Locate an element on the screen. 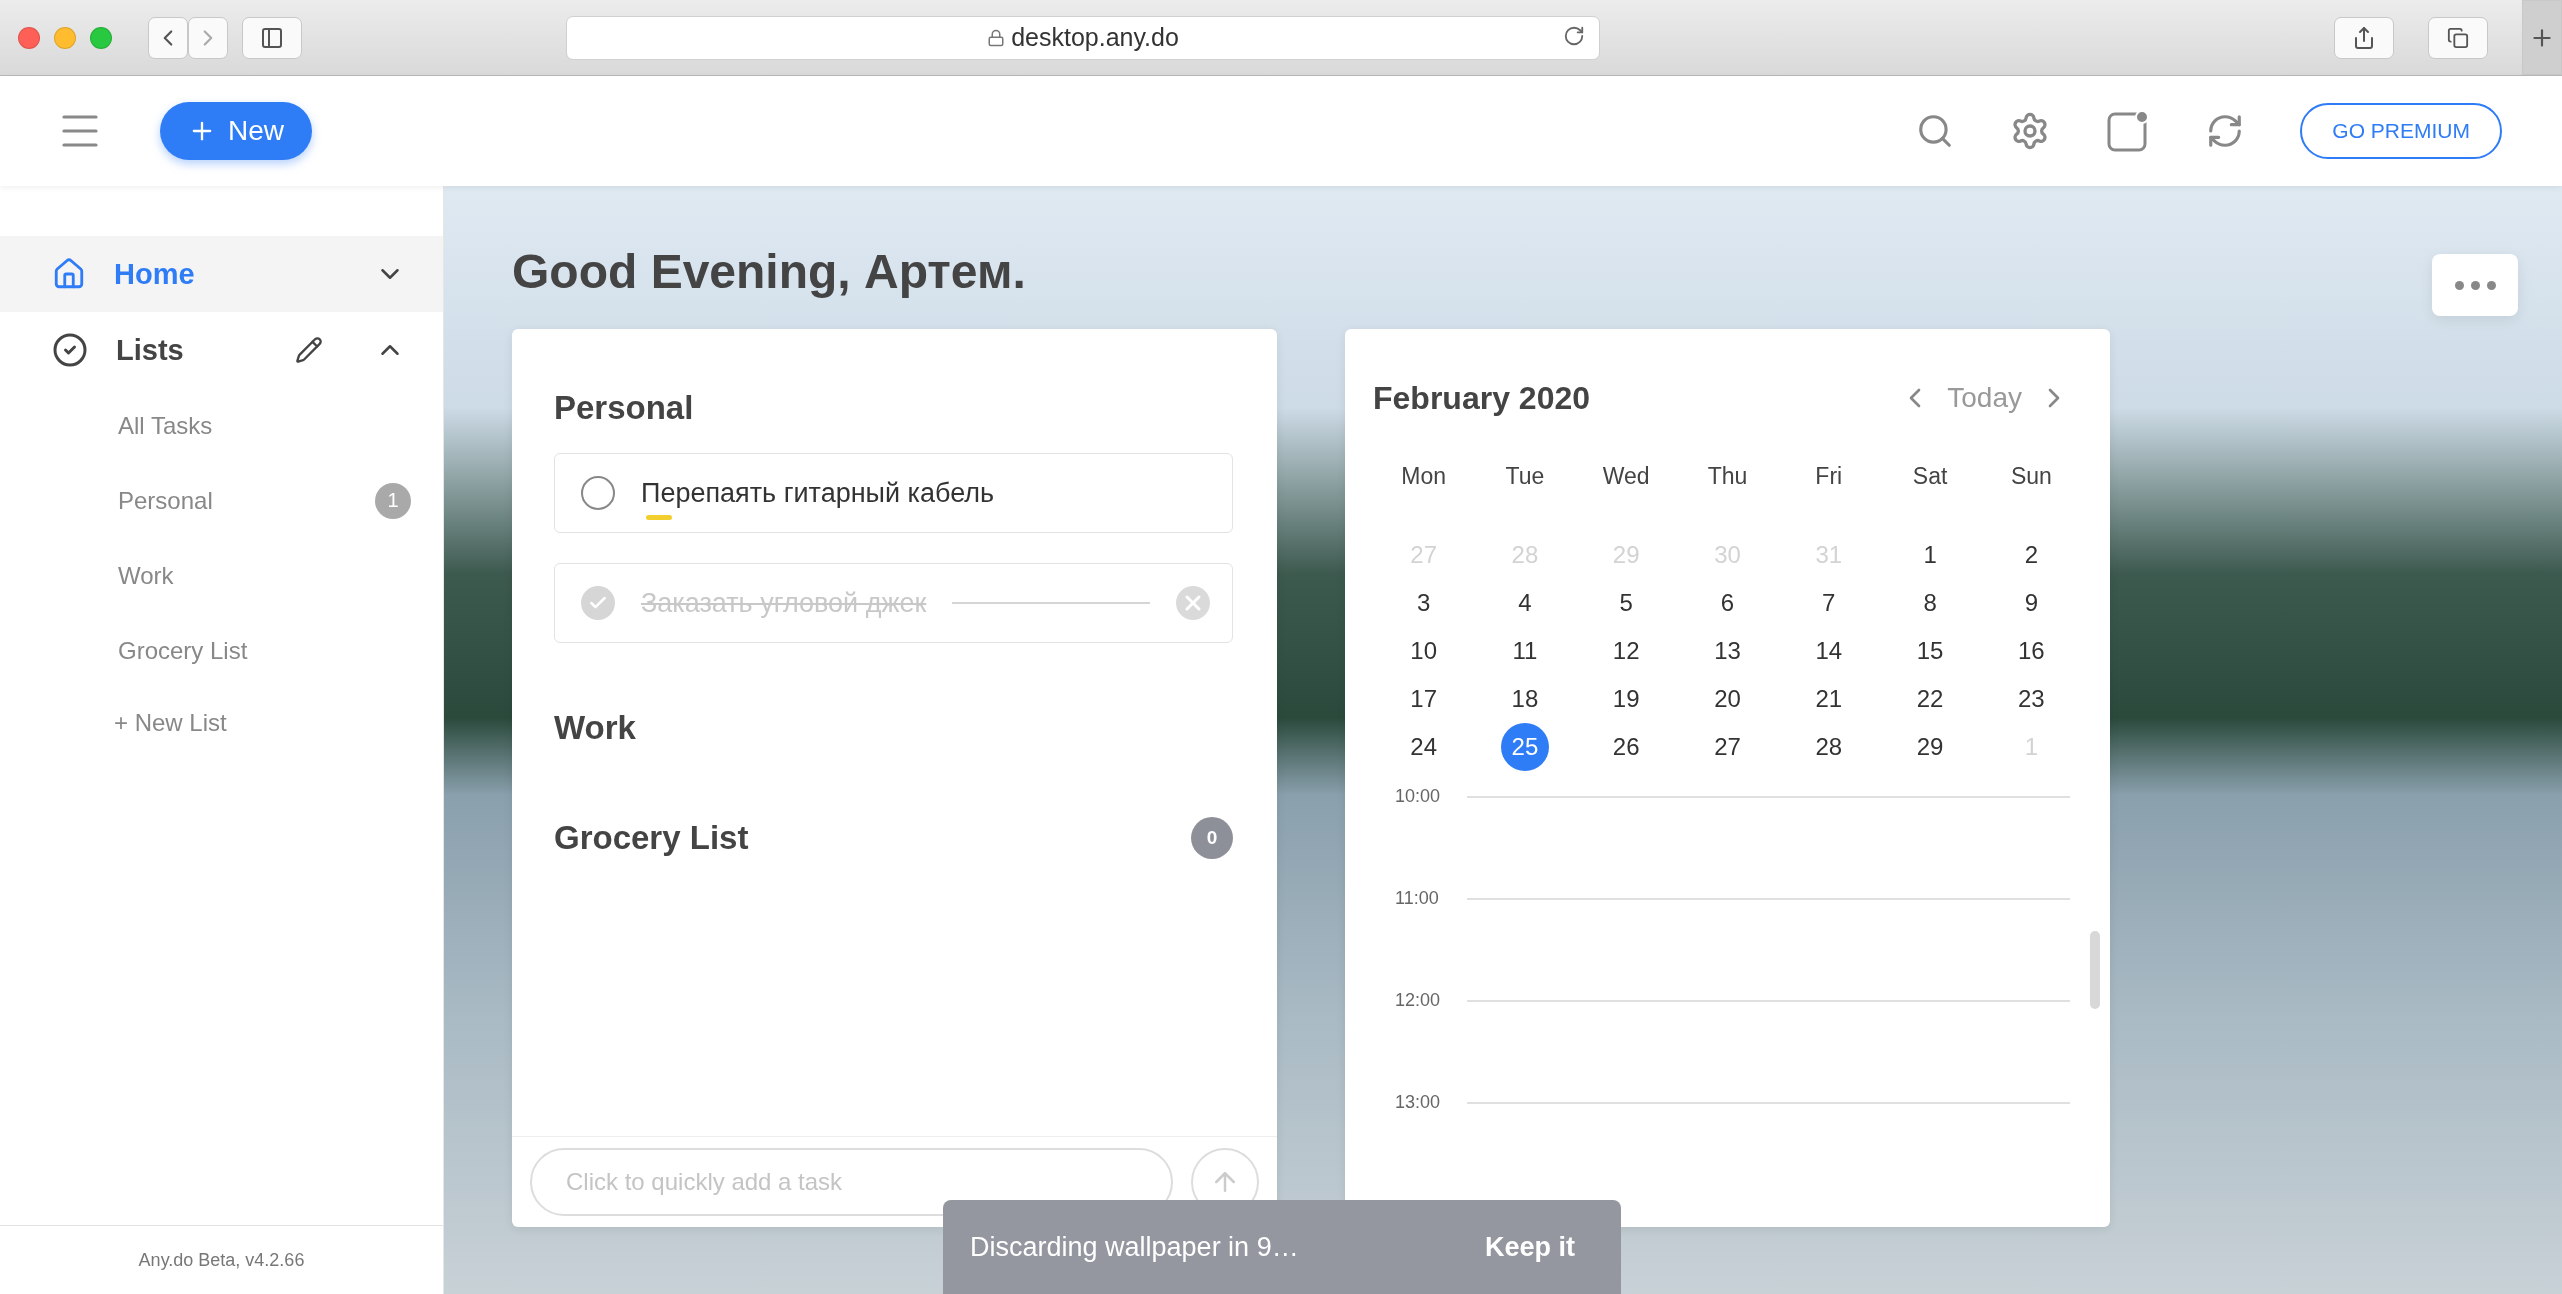 This screenshot has height=1294, width=2562. calendar-day: 29 is located at coordinates (1930, 747).